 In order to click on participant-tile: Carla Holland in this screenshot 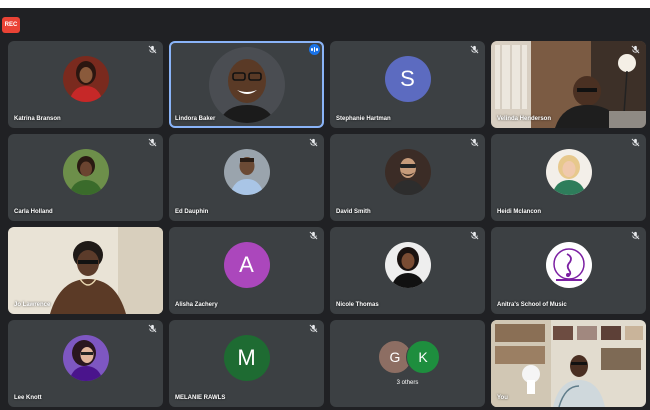, I will do `click(85, 177)`.